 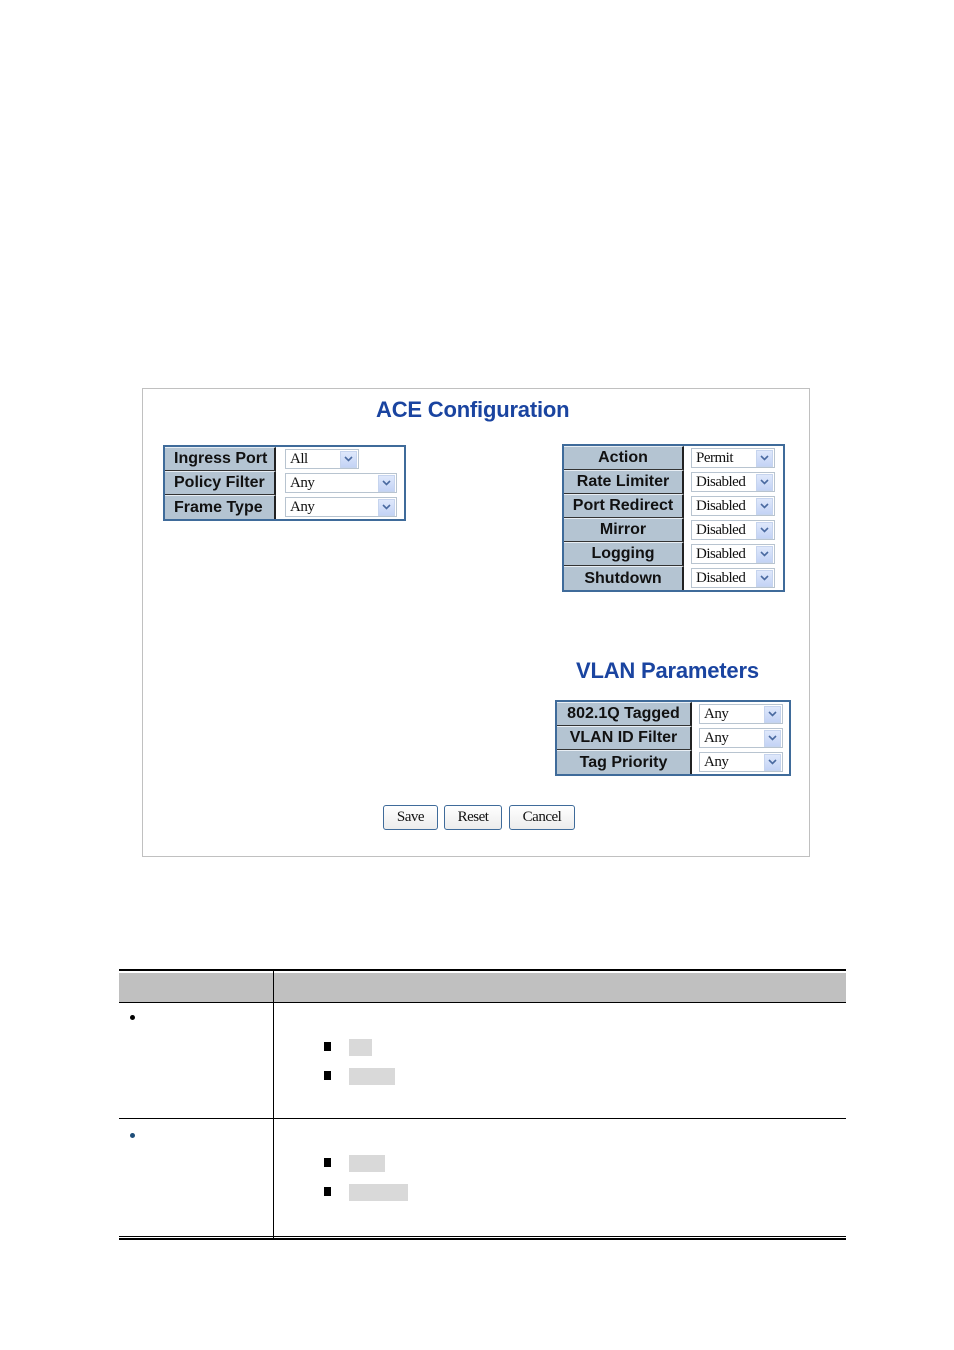 I want to click on port-redirect-label: Port Redirect, so click(x=624, y=506).